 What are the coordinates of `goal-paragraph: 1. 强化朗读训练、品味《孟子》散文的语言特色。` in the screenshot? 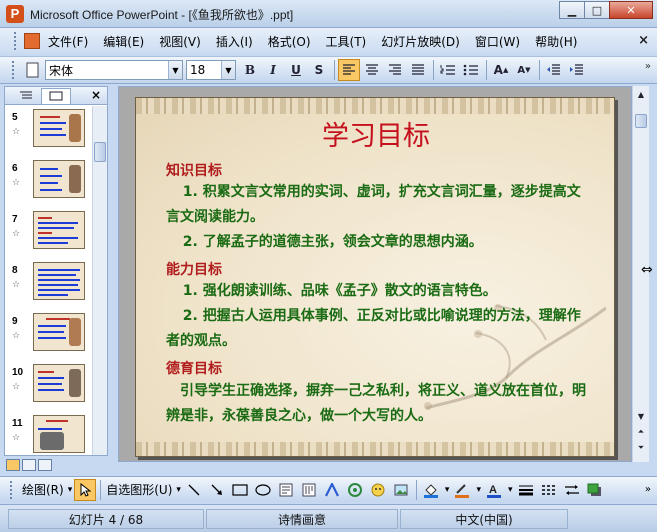 It's located at (378, 291).